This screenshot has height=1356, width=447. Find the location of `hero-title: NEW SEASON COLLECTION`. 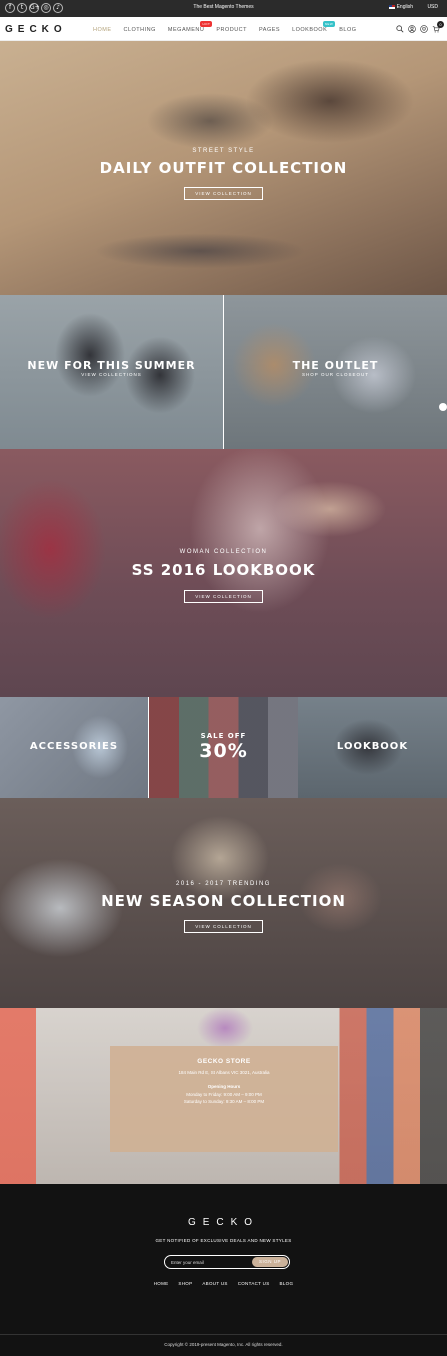

hero-title: NEW SEASON COLLECTION is located at coordinates (223, 901).